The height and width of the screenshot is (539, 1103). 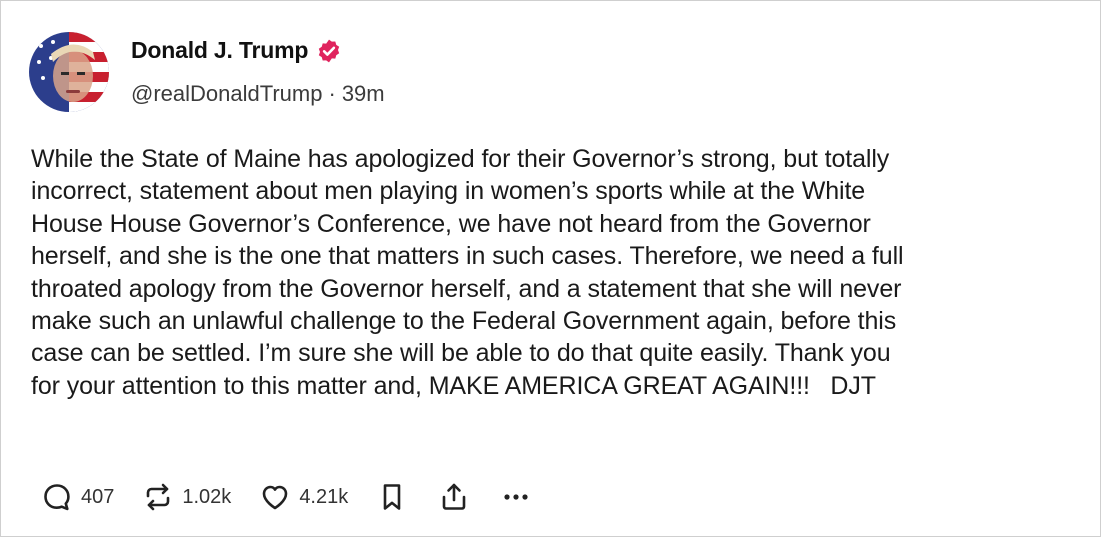 I want to click on like-icon, so click(x=275, y=497).